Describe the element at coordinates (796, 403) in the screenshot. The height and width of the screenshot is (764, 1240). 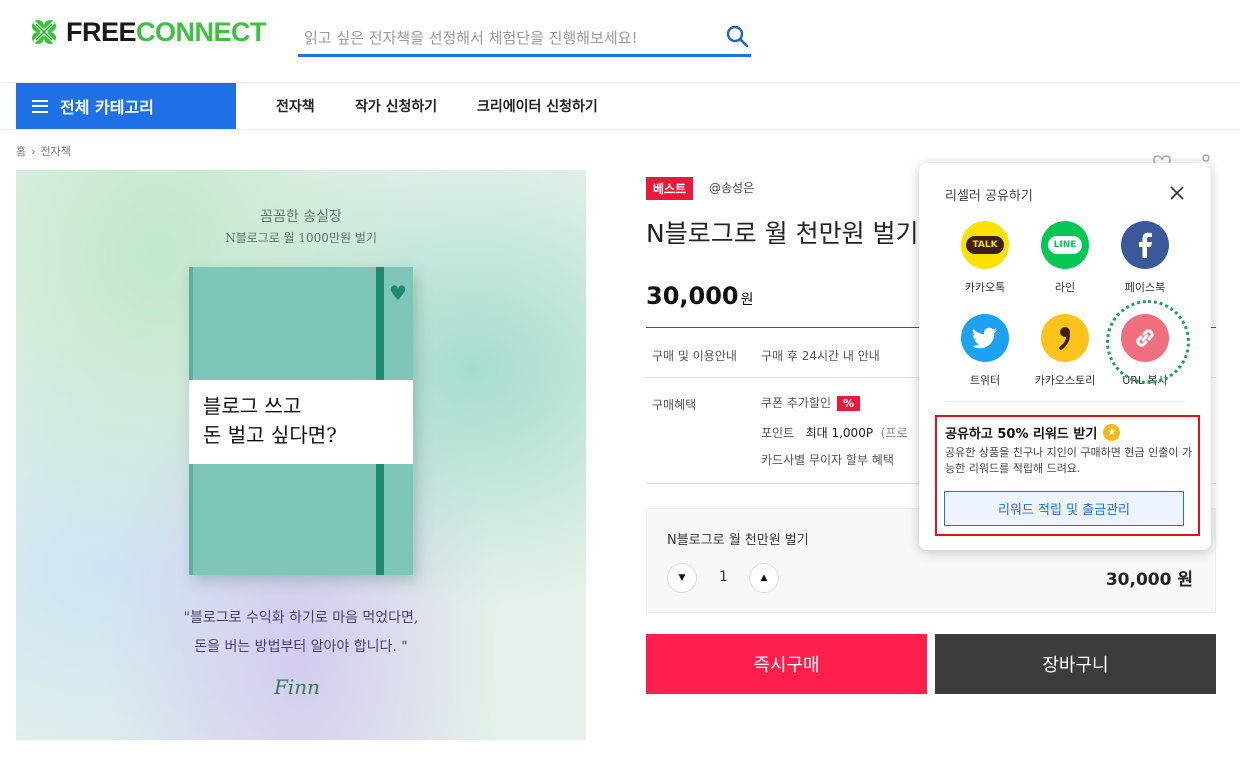
I see `coupon-text: 쿠폰 추가할인` at that location.